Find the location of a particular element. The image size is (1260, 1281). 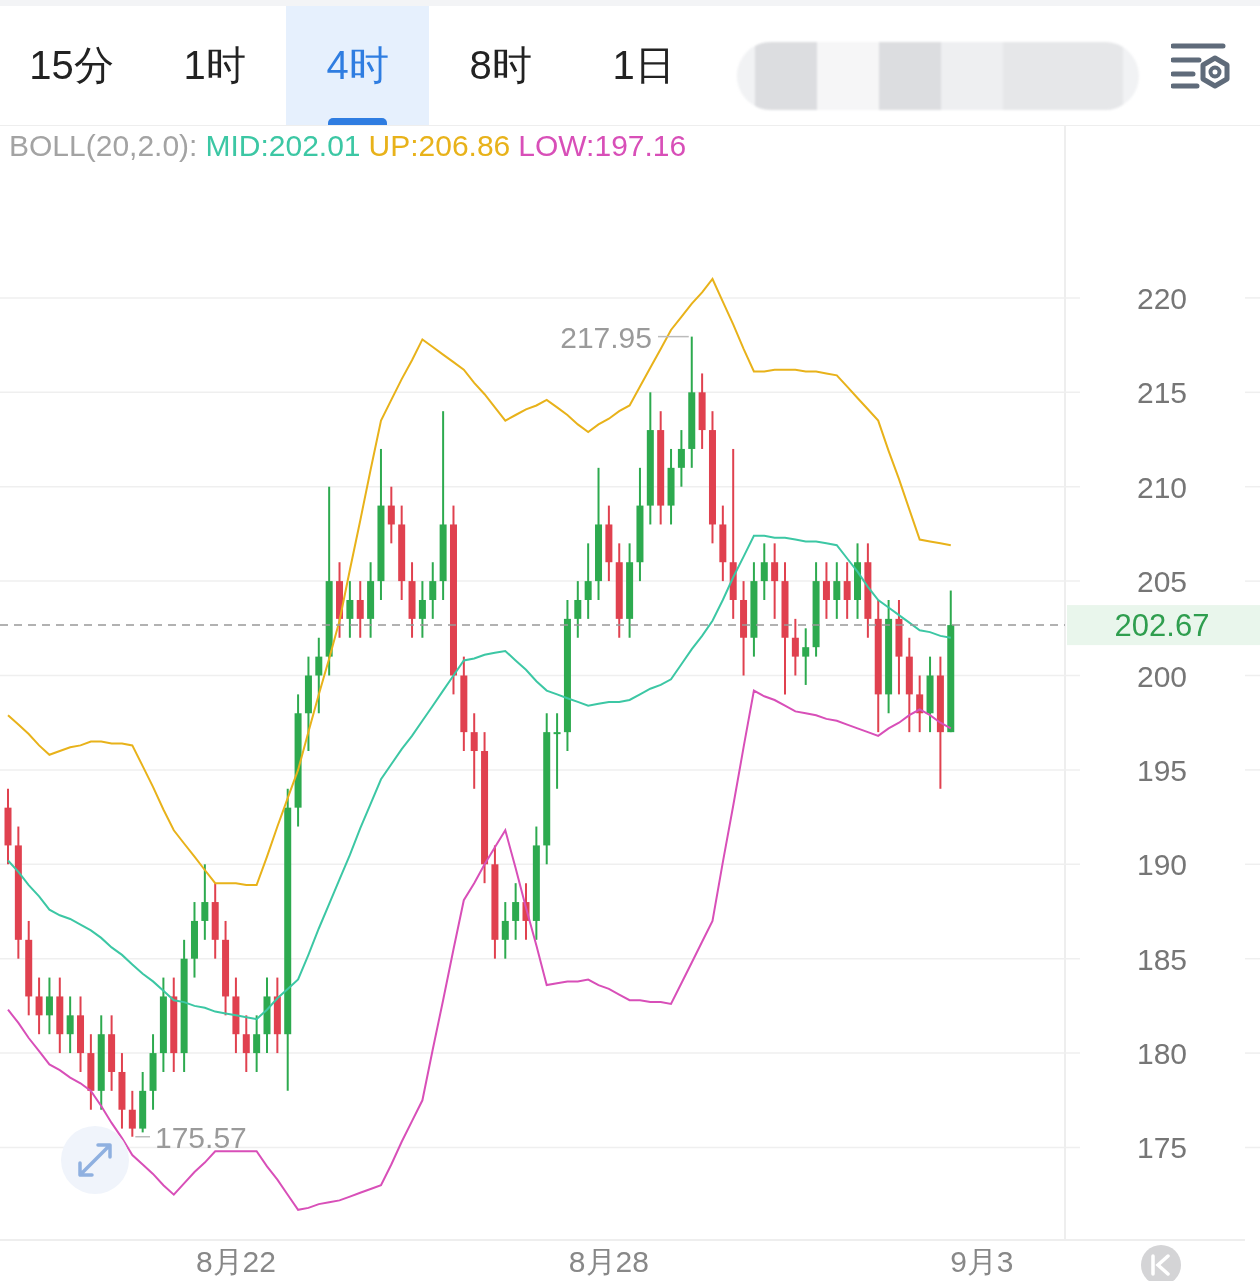

timeframe-tab: 1日 is located at coordinates (643, 65).